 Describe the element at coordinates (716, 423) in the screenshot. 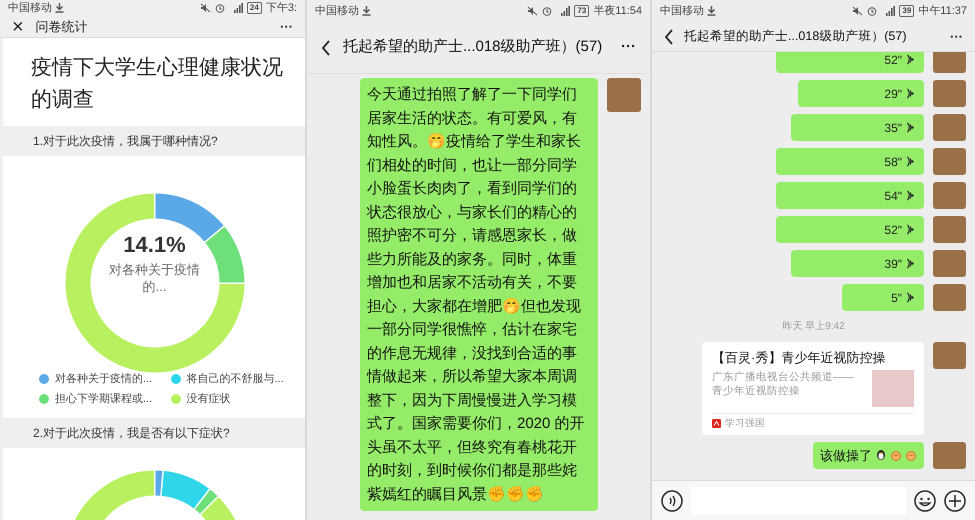

I see `app-logo-icon` at that location.